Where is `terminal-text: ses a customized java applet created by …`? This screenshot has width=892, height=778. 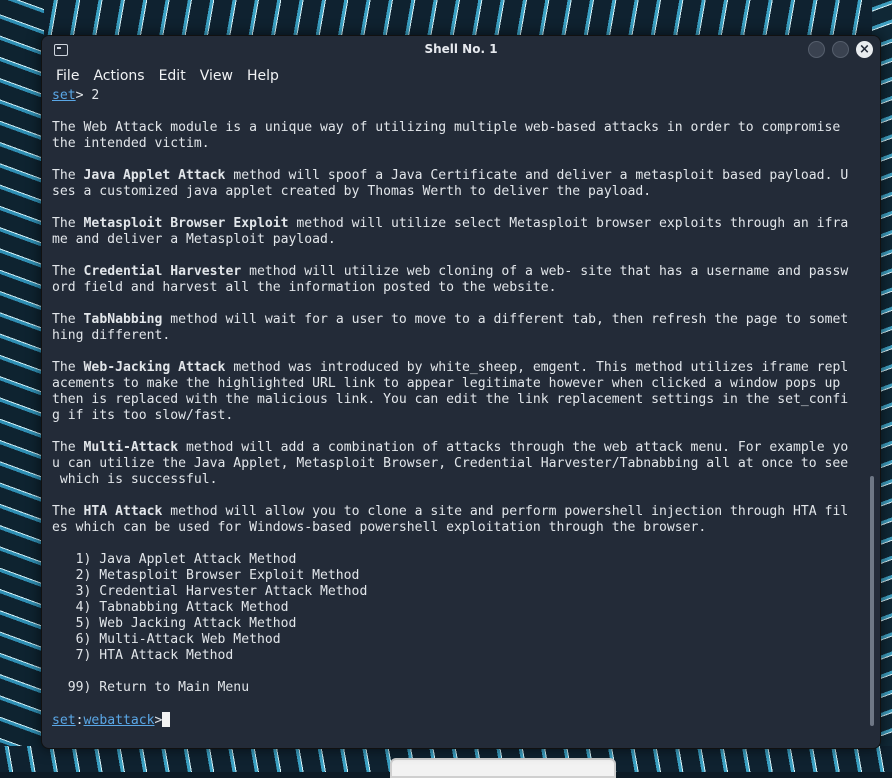 terminal-text: ses a customized java applet created by … is located at coordinates (352, 191).